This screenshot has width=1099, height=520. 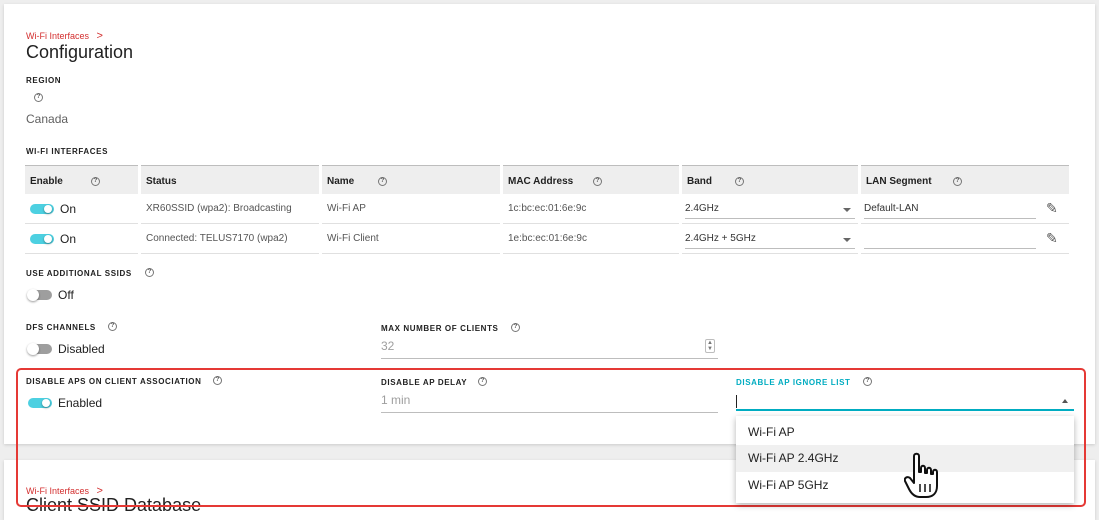 I want to click on status-cell: Connected: TELUS7170 (wpa2), so click(x=230, y=239).